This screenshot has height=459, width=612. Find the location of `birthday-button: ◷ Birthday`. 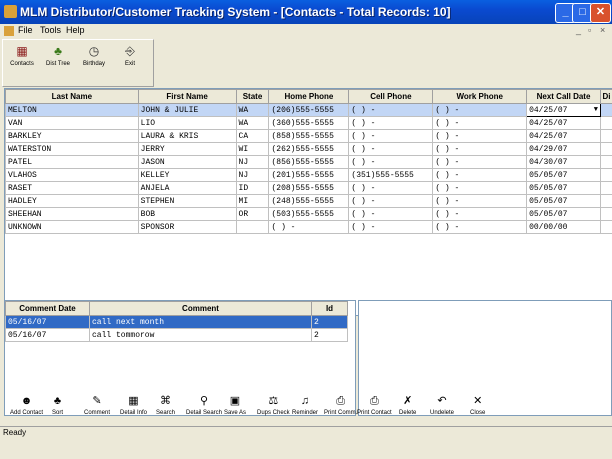

birthday-button: ◷ Birthday is located at coordinates (94, 61).